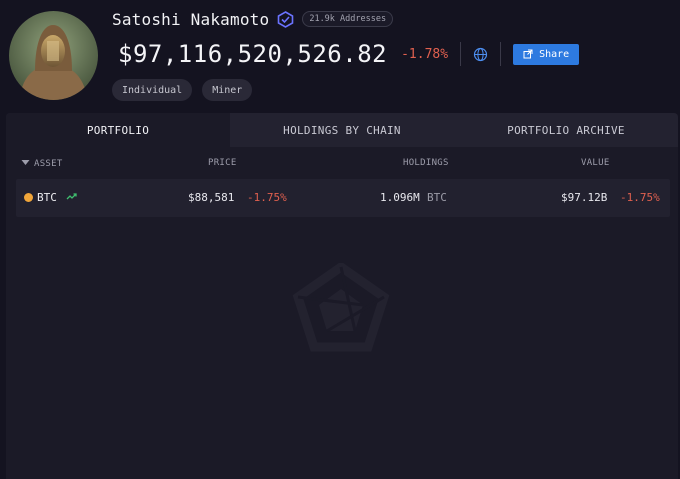  Describe the element at coordinates (554, 54) in the screenshot. I see `share-label: Share` at that location.